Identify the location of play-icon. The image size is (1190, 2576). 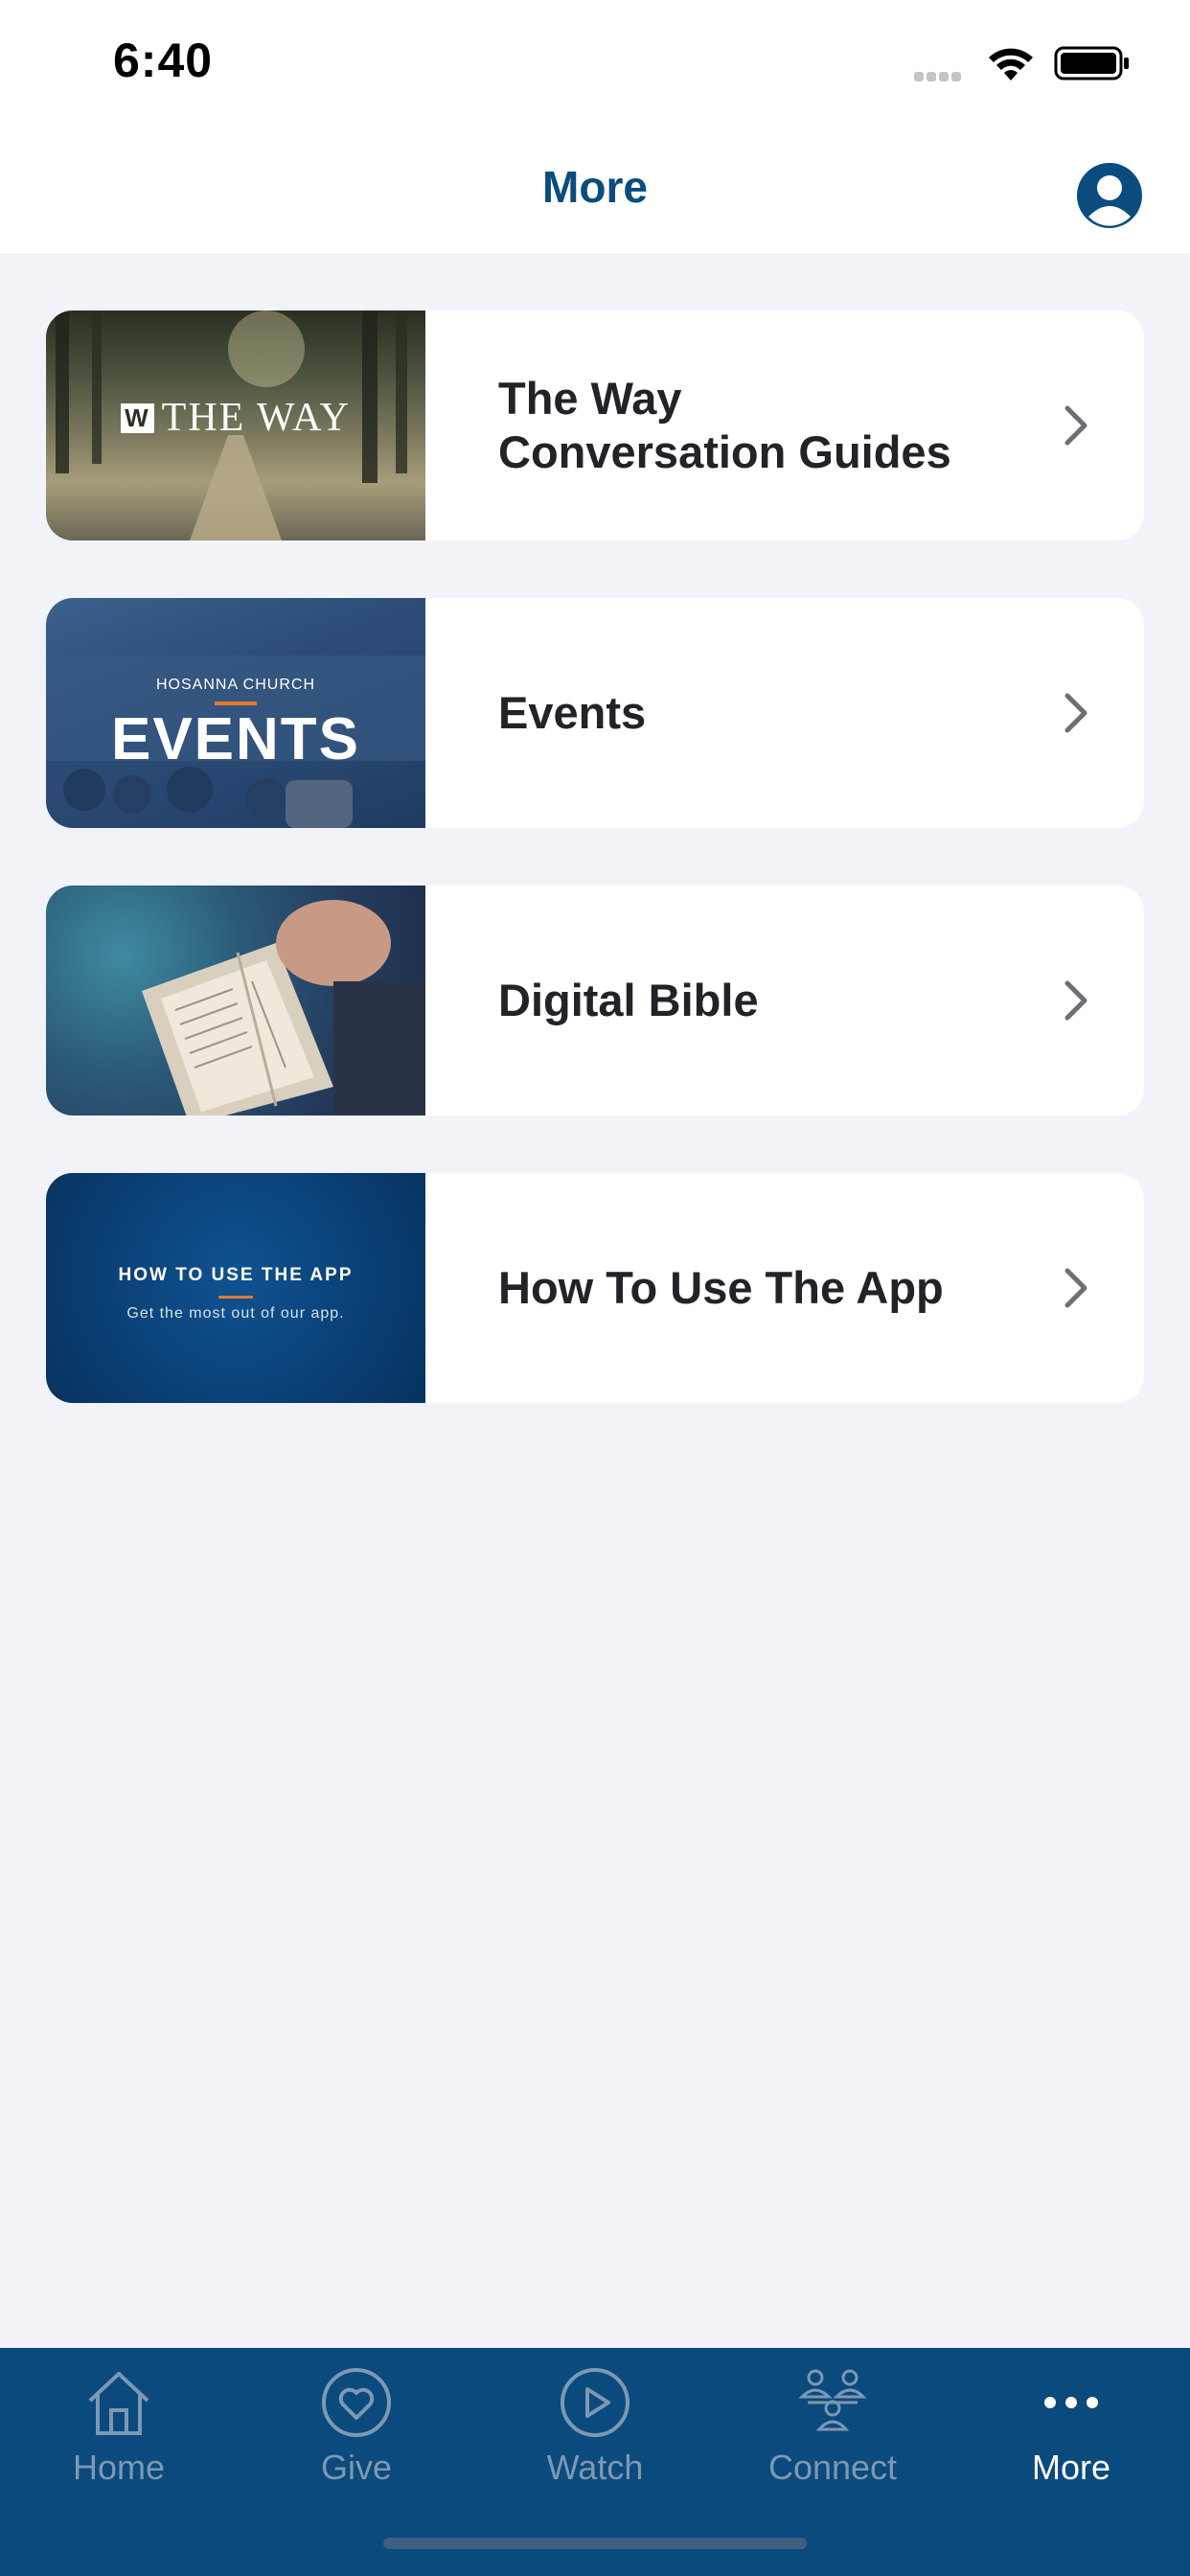
(595, 2402).